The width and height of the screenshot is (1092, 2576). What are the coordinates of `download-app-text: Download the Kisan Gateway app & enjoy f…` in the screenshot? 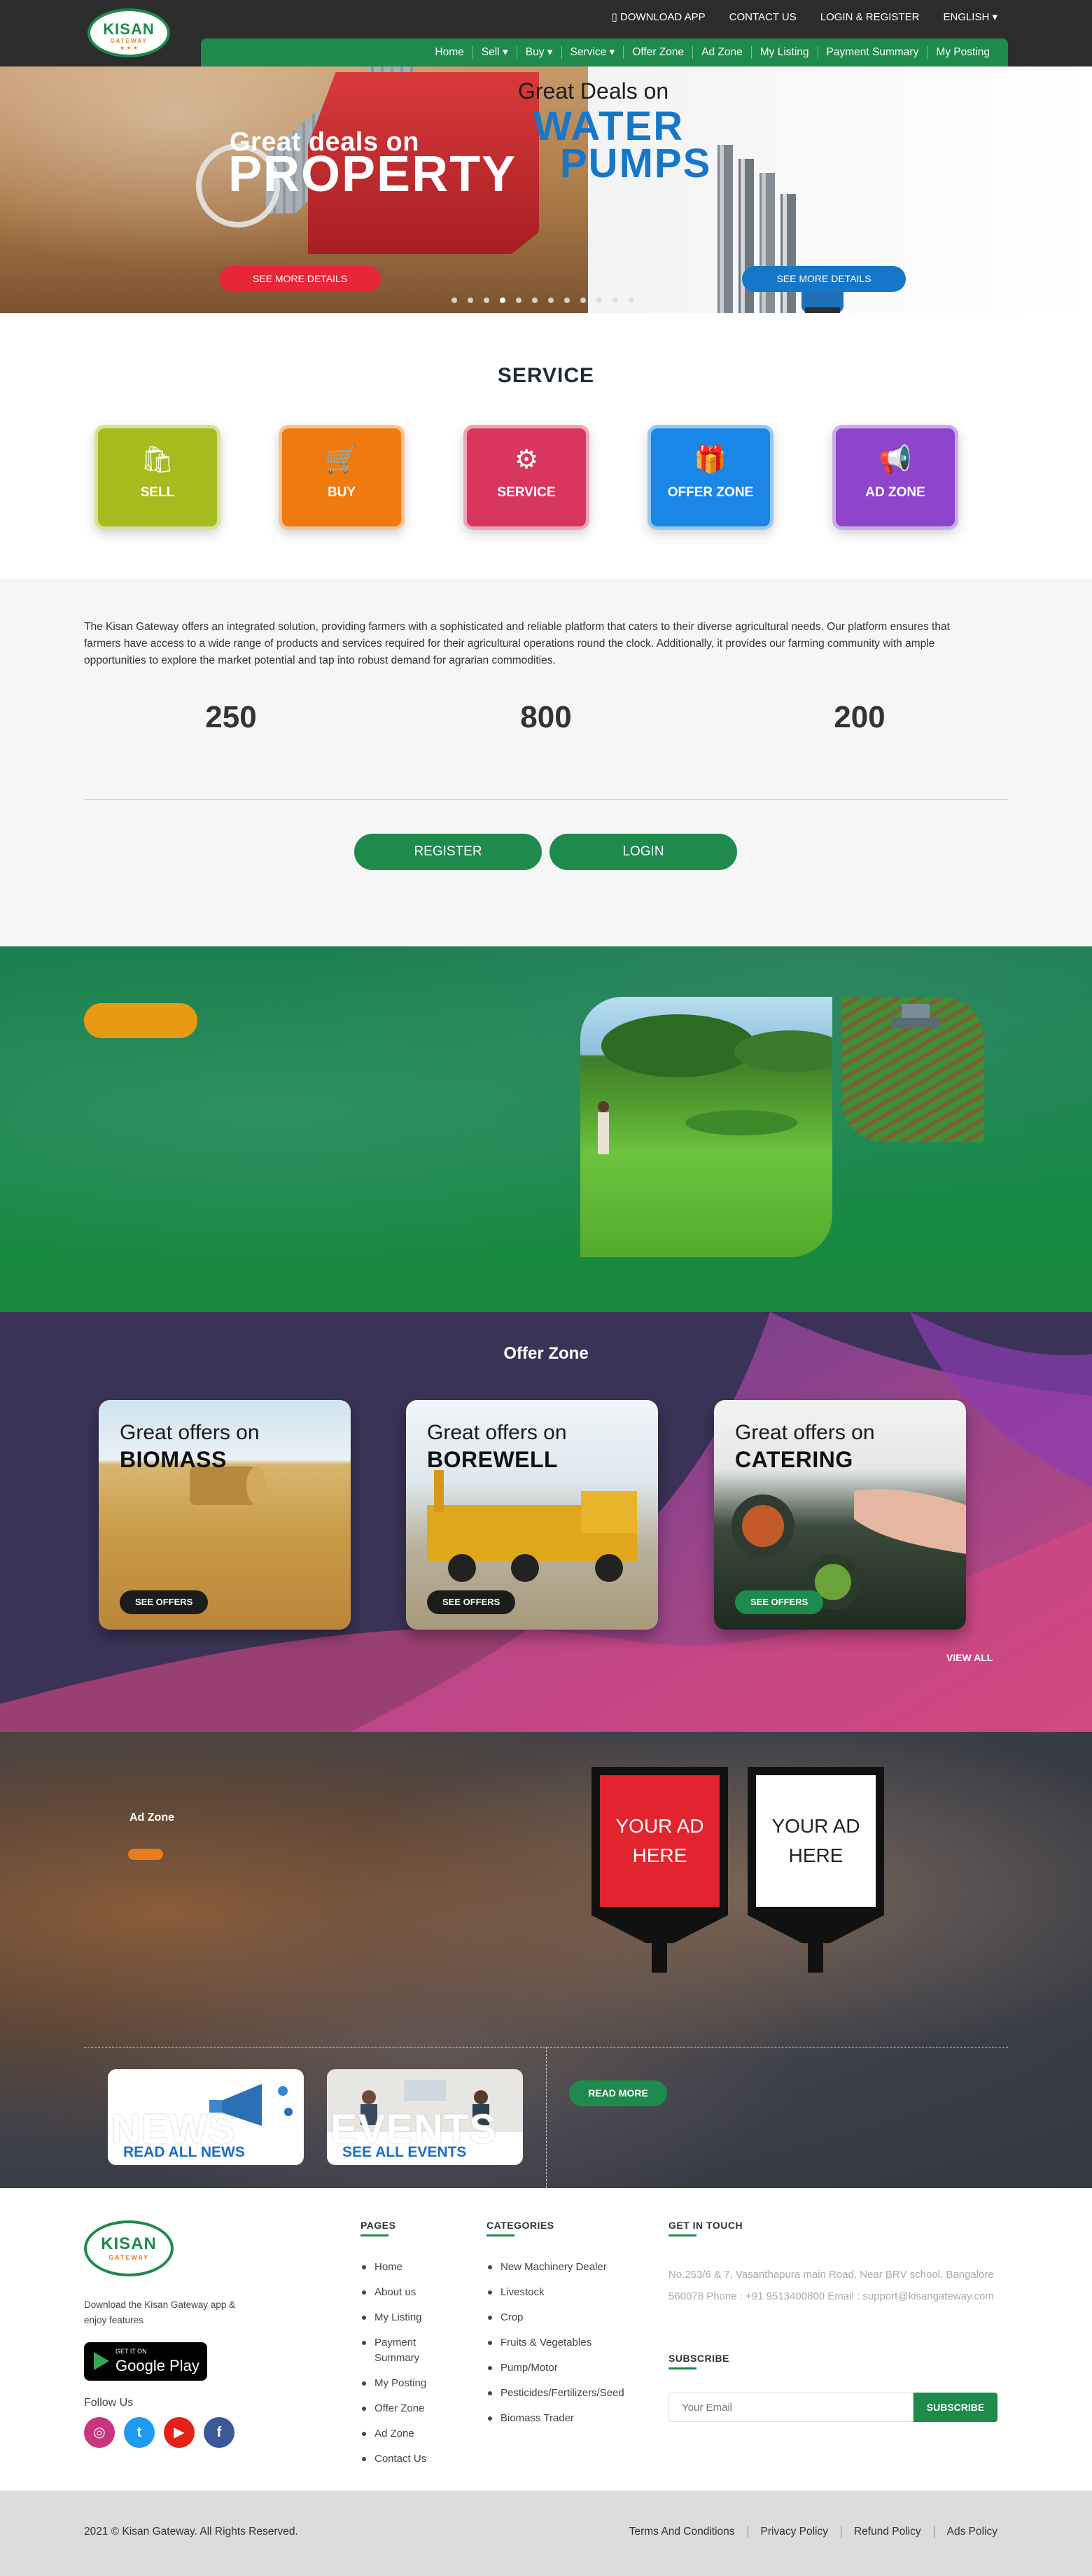 It's located at (160, 2312).